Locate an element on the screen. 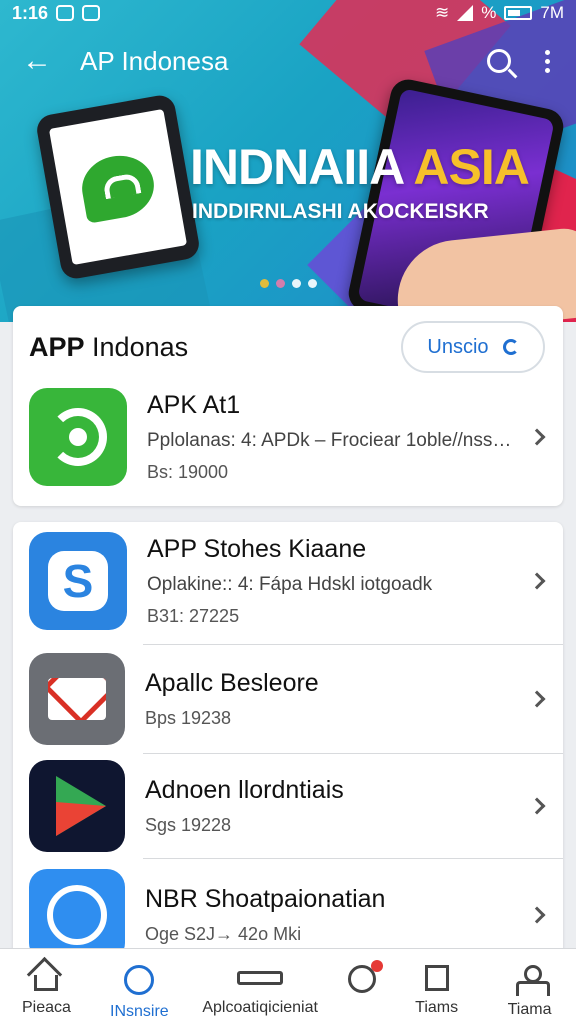 The width and height of the screenshot is (576, 1024). banner-subline: INDDIRNLASHI AKOCKEISKR is located at coordinates (340, 211).